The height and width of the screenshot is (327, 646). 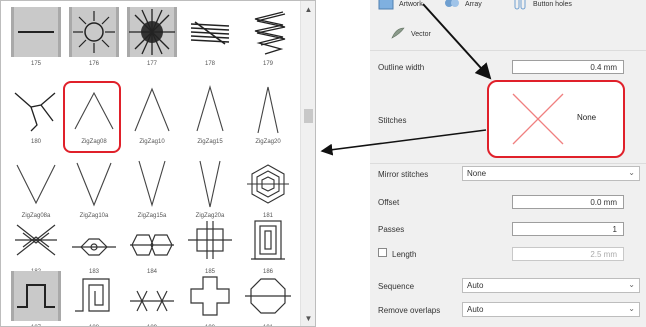 I want to click on pattern-179: 179, so click(x=268, y=40).